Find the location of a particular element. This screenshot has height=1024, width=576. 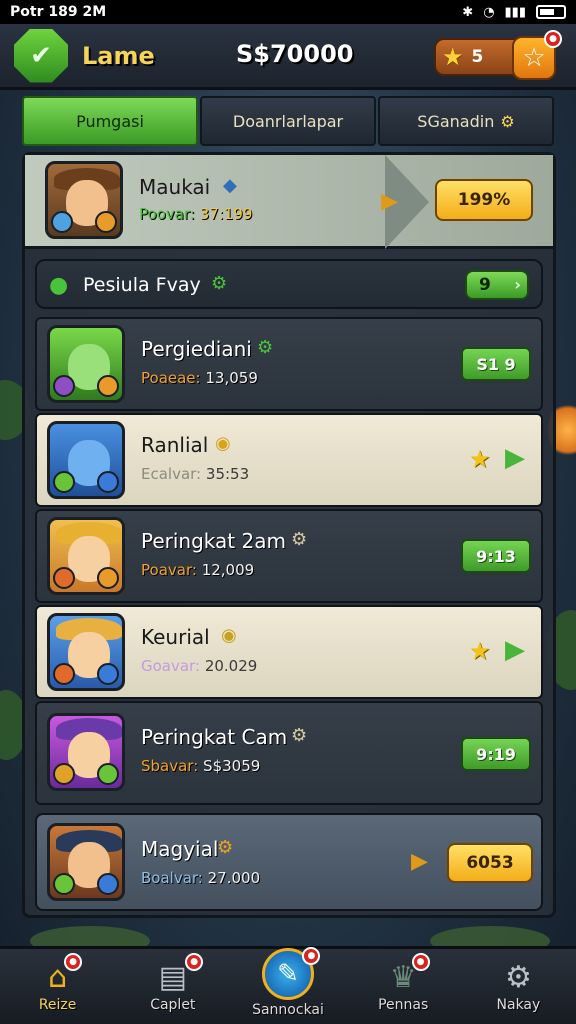

stat-label: Poaeae: is located at coordinates (171, 378).